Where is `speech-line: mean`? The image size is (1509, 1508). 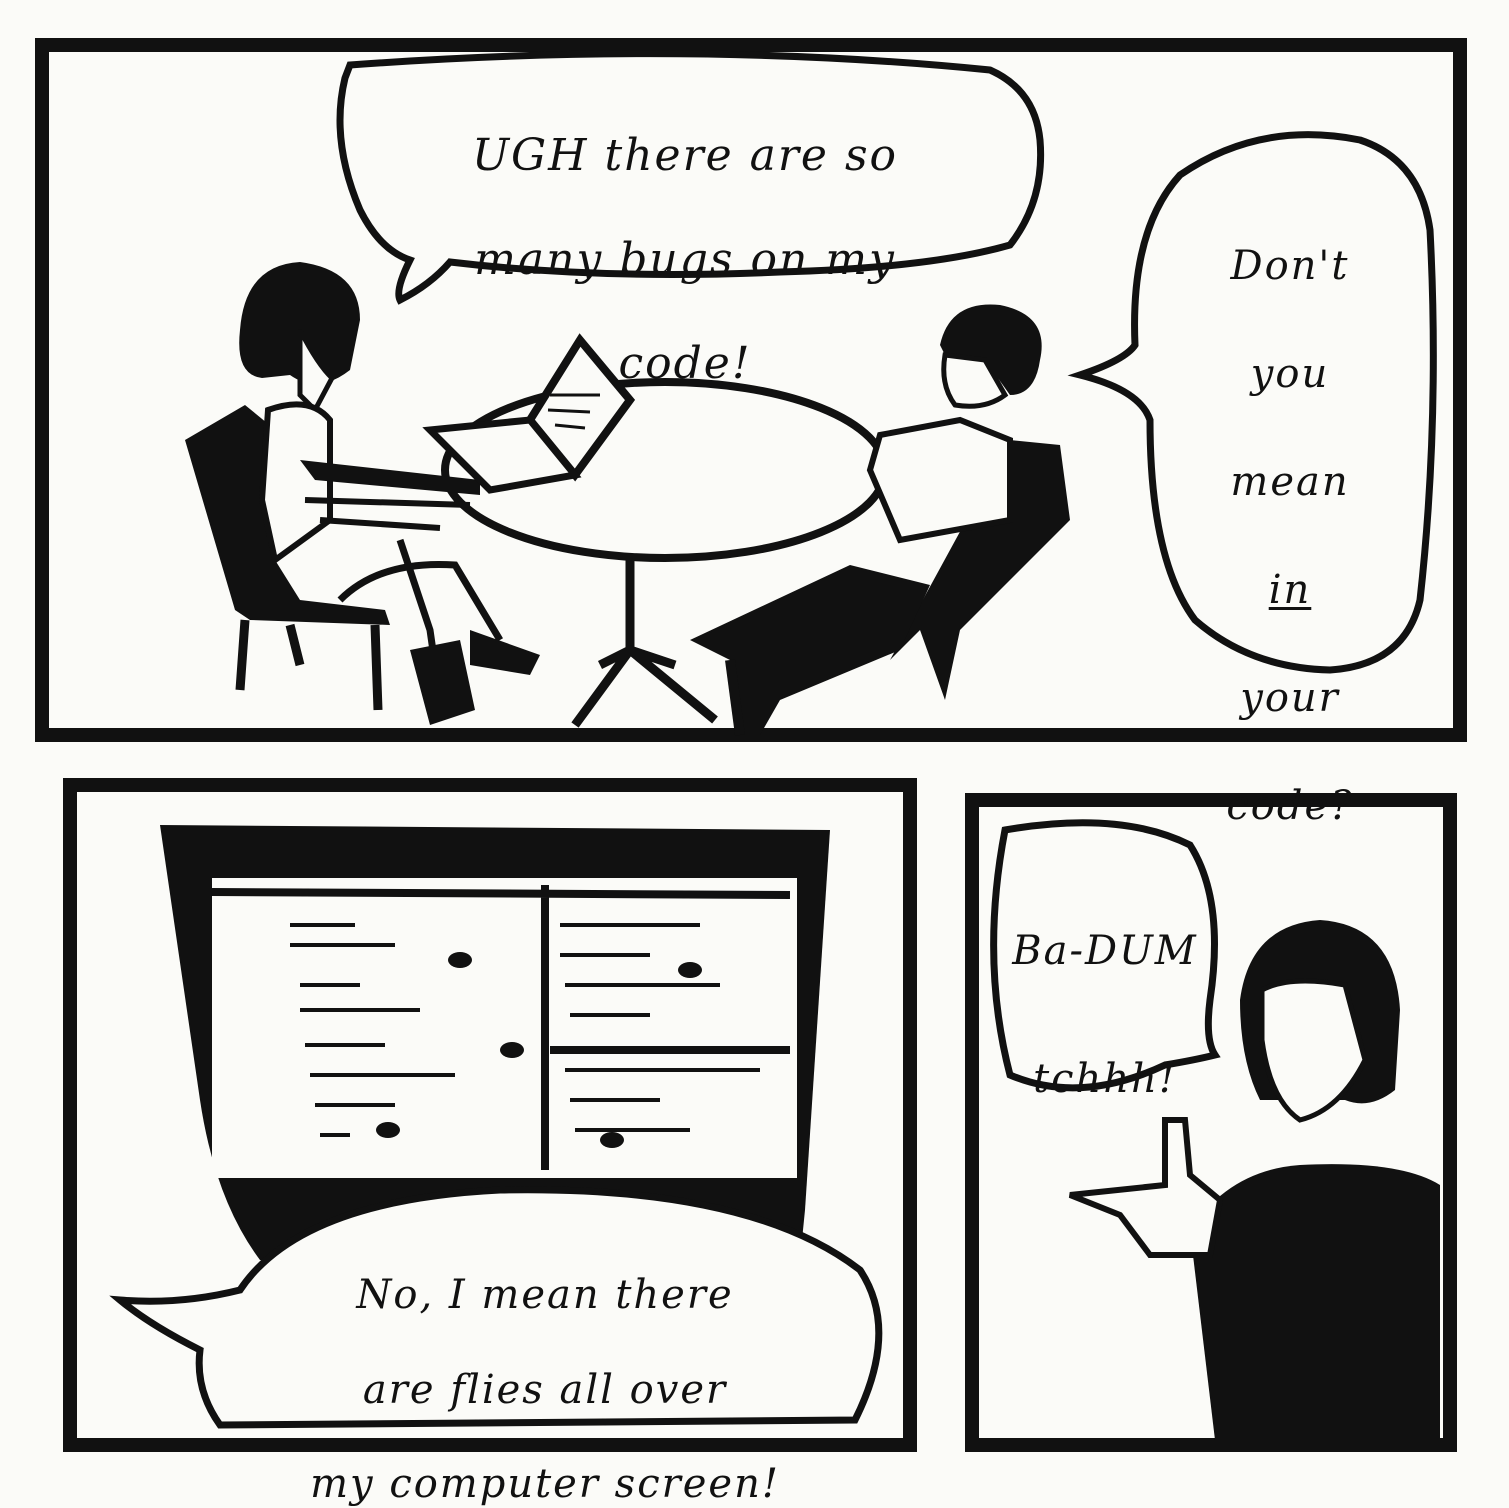
speech-line: mean is located at coordinates (1290, 482).